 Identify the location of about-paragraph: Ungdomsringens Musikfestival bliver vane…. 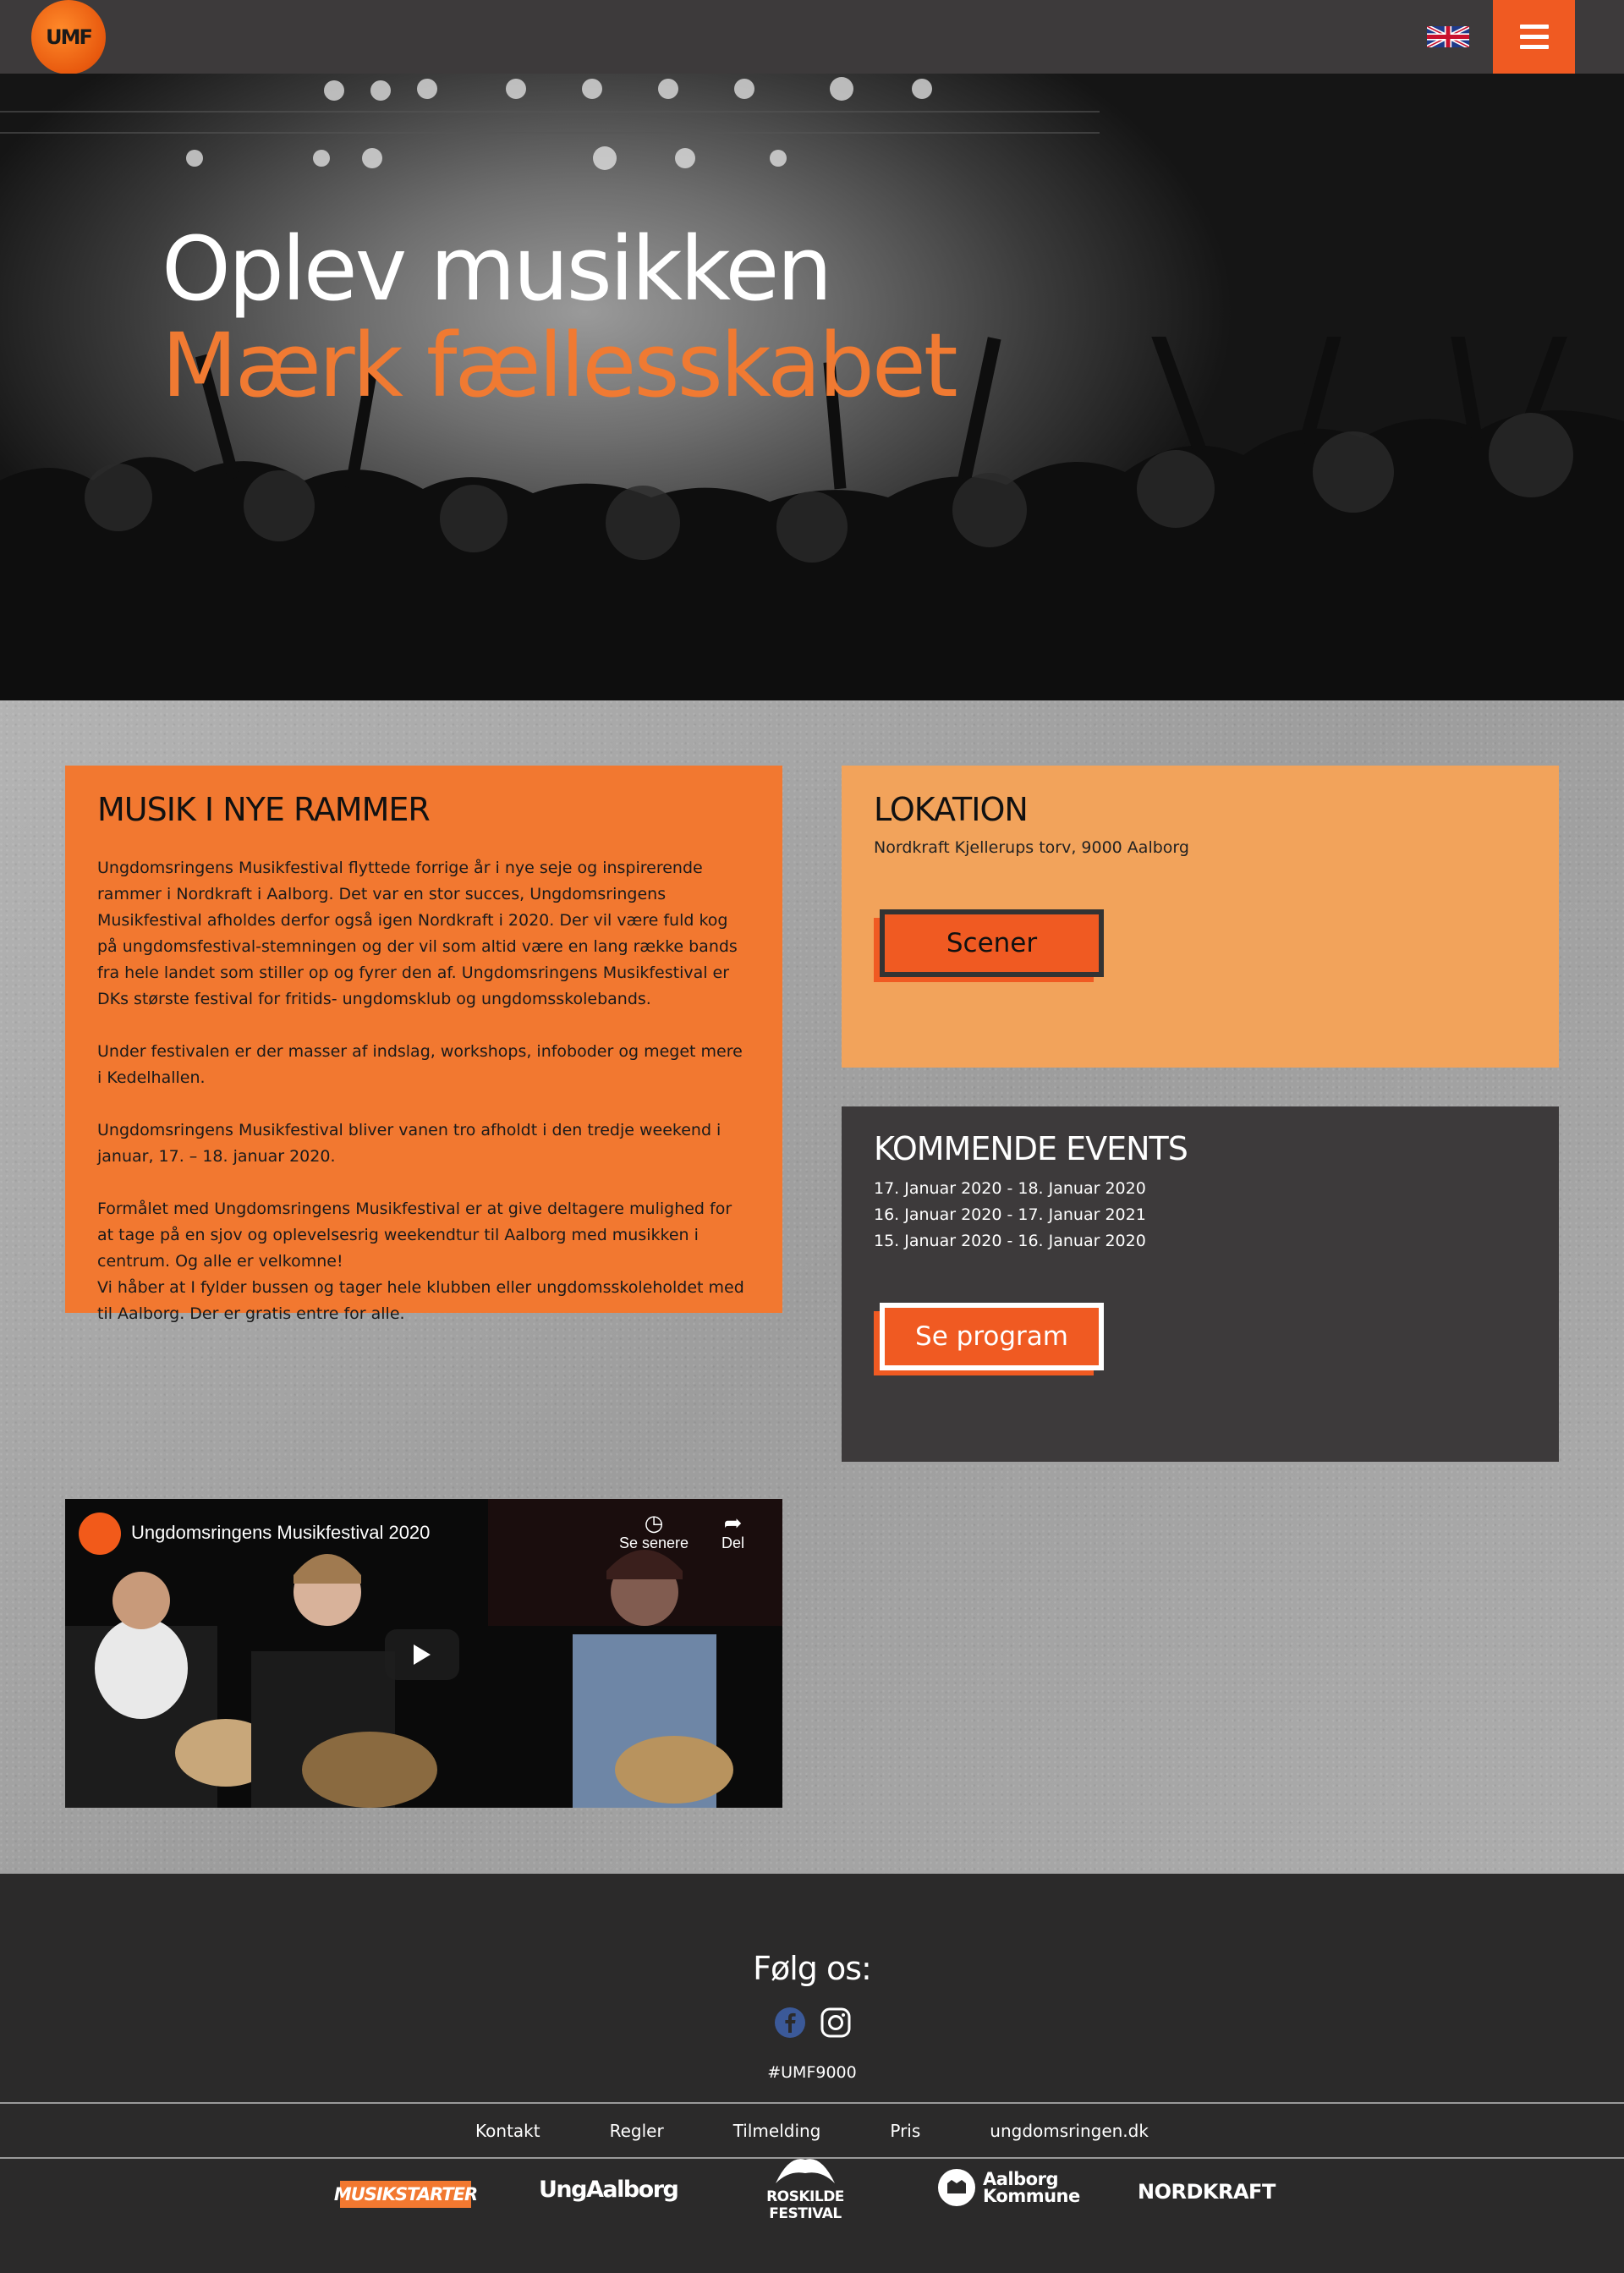
(409, 1143).